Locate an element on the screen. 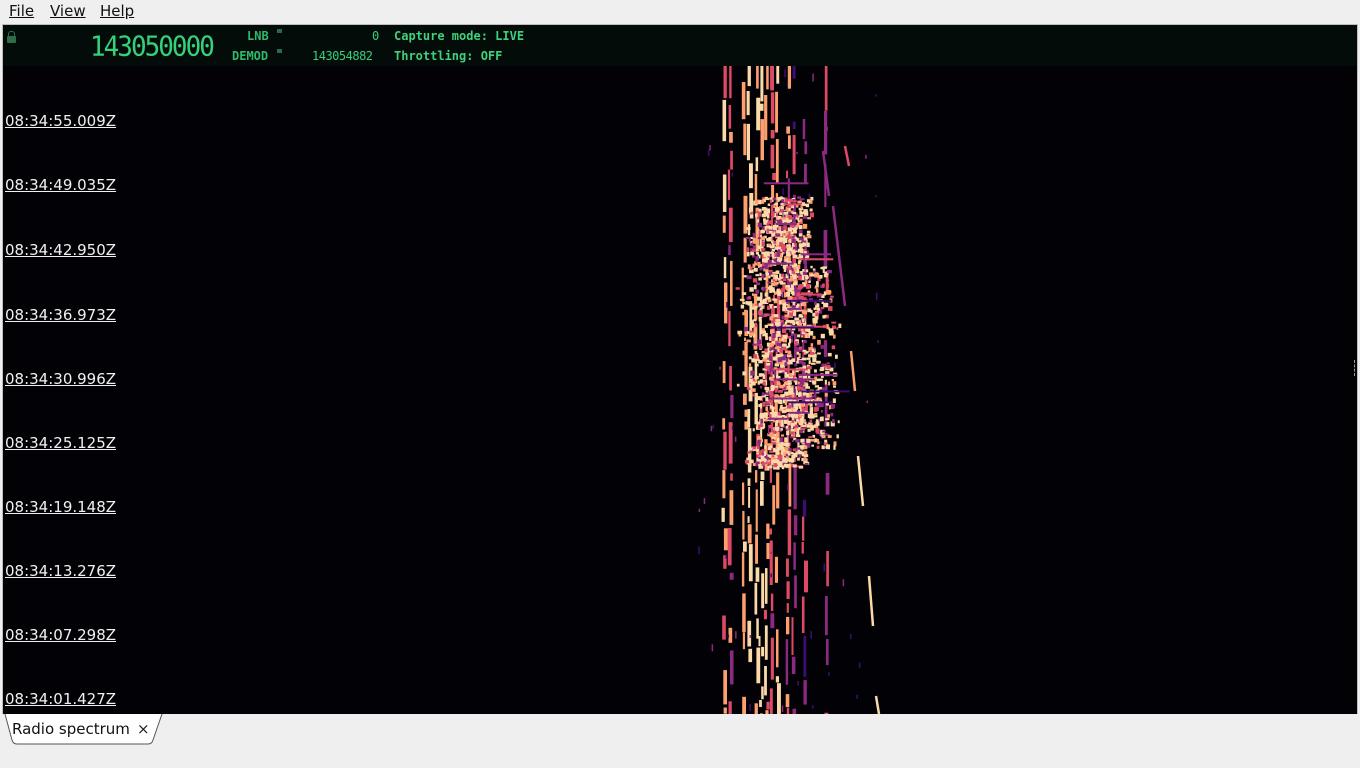 The image size is (1360, 768). menu-view: View is located at coordinates (68, 11).